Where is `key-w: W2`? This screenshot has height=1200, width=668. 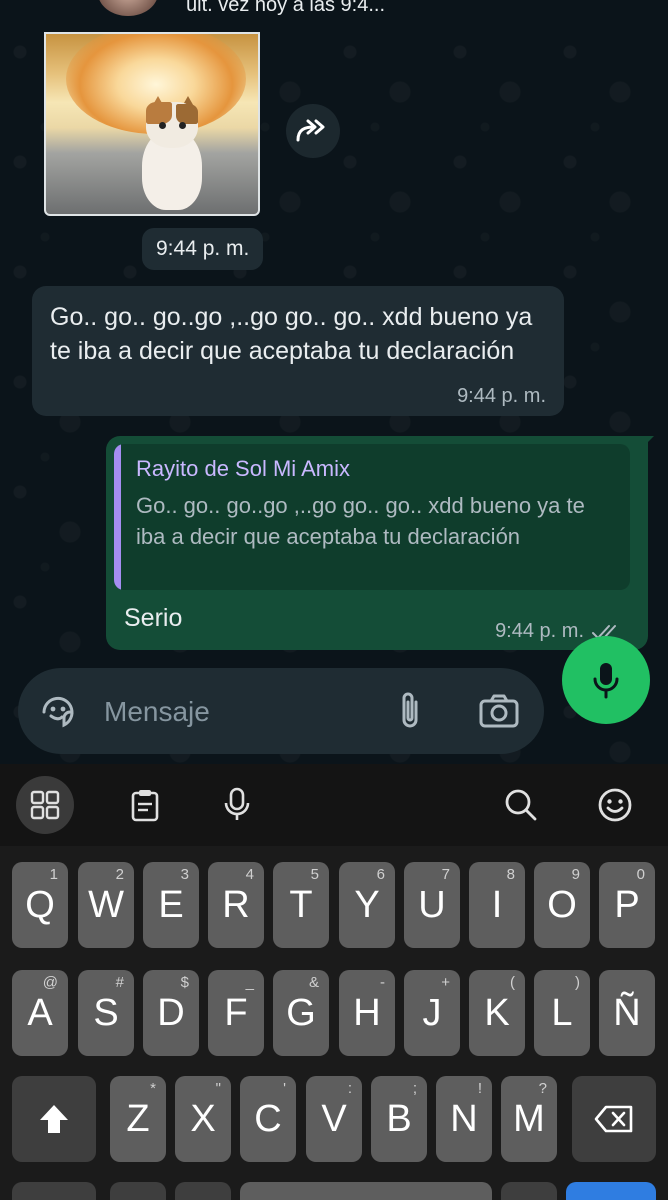 key-w: W2 is located at coordinates (106, 905).